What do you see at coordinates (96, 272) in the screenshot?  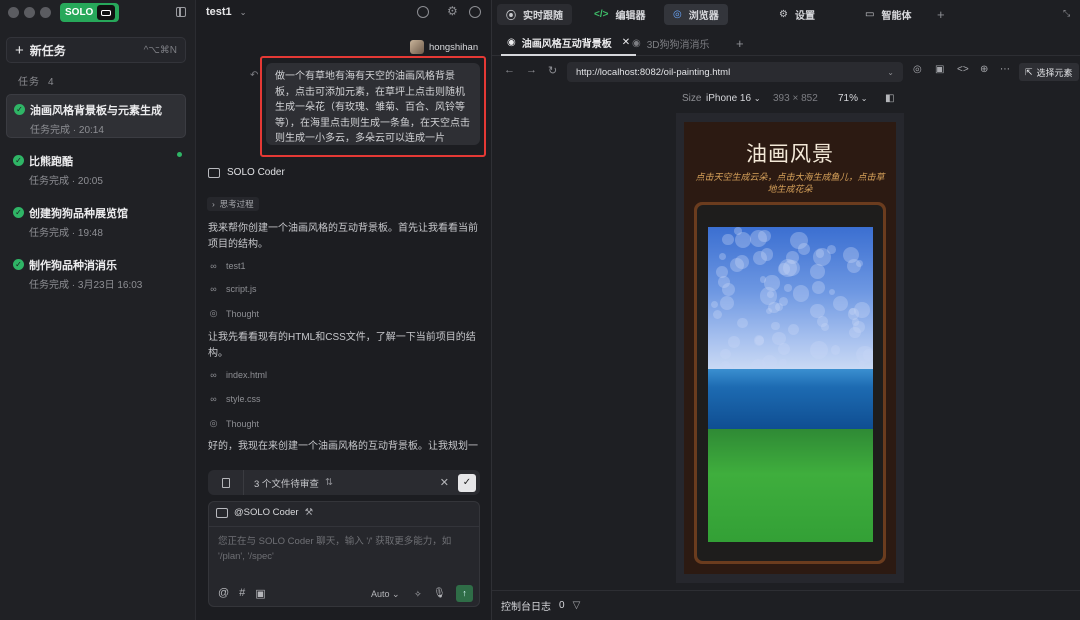 I see `task-item: ✓ 制作狗品种消消乐 任务完成 · 3月23日 16:03` at bounding box center [96, 272].